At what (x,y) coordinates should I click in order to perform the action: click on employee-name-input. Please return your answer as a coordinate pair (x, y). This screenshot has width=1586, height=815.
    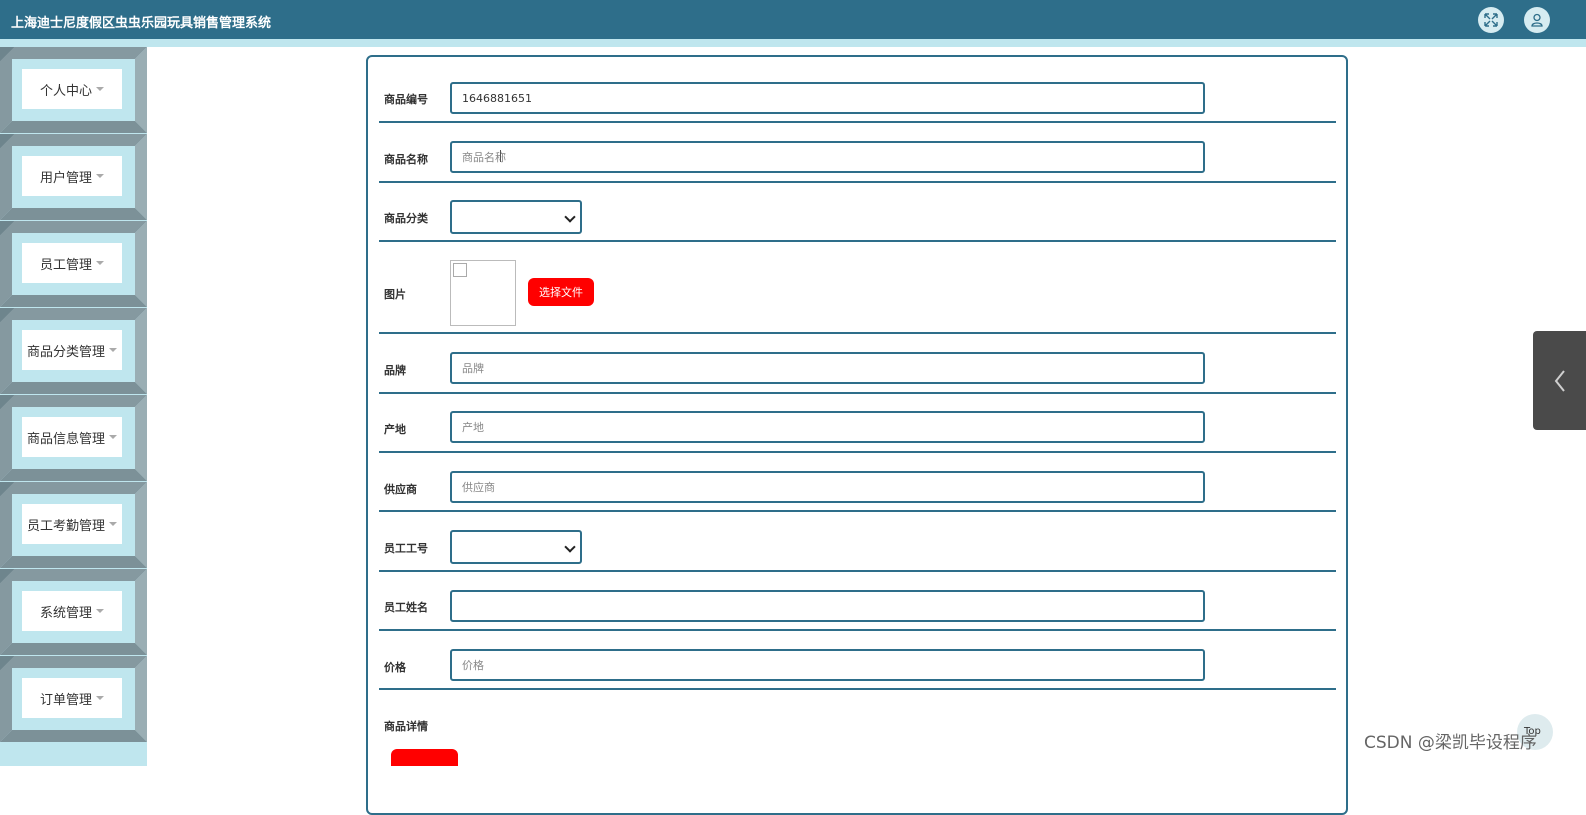
    Looking at the image, I should click on (827, 606).